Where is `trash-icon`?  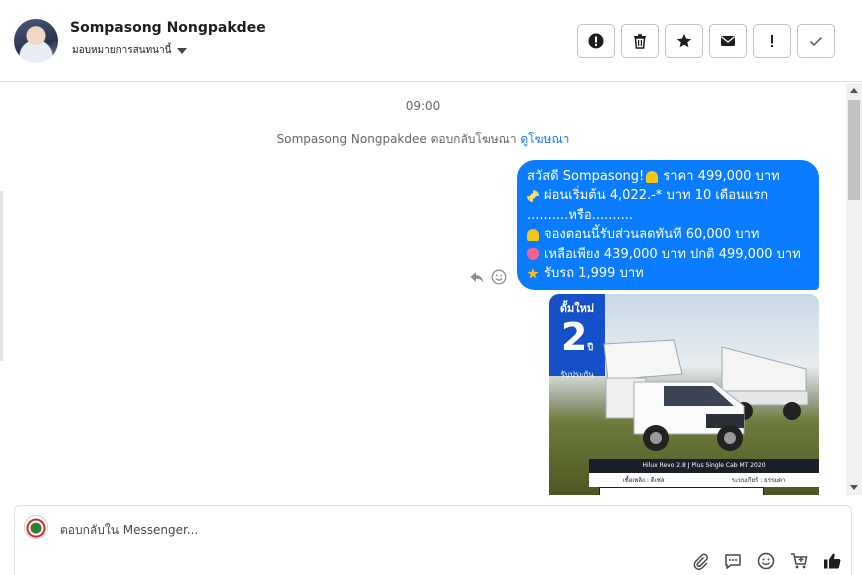 trash-icon is located at coordinates (640, 41).